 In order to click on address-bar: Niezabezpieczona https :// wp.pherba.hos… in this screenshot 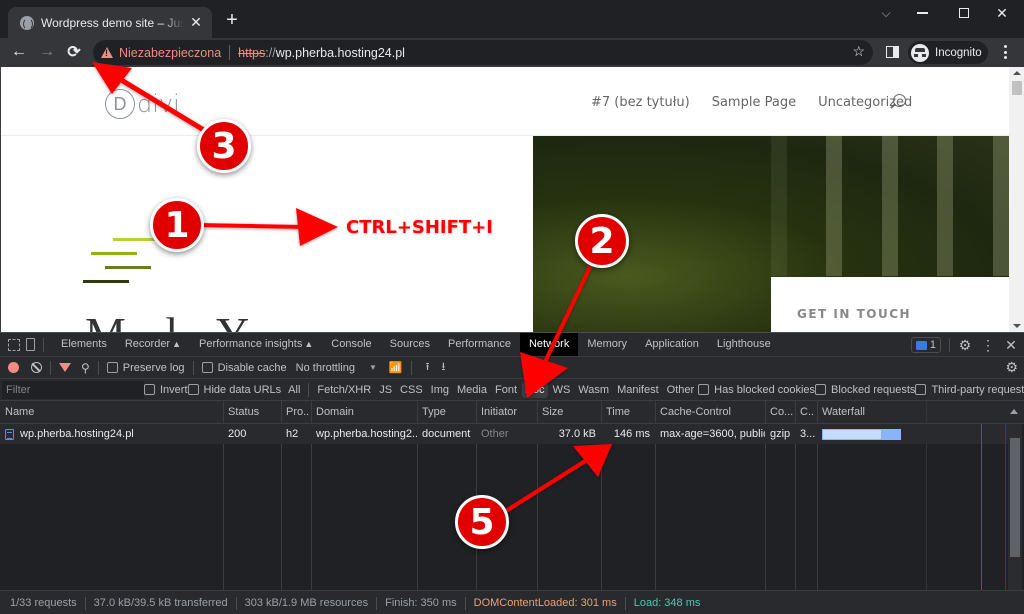, I will do `click(483, 52)`.